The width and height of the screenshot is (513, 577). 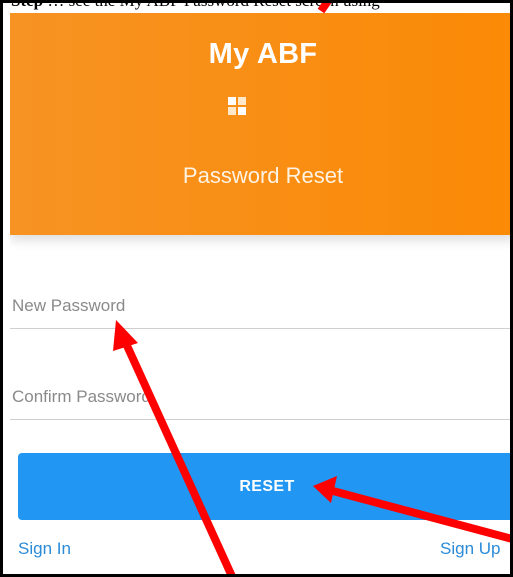 I want to click on grid-logo-icon, so click(x=237, y=106).